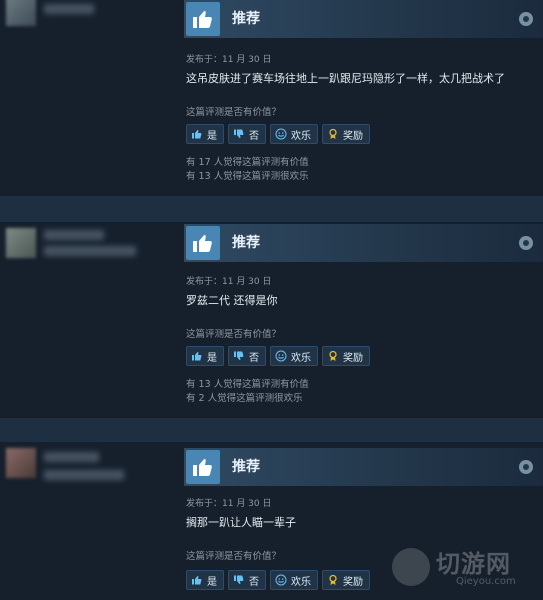  Describe the element at coordinates (486, 581) in the screenshot. I see `watermark-subtext: Qieyou.com` at that location.